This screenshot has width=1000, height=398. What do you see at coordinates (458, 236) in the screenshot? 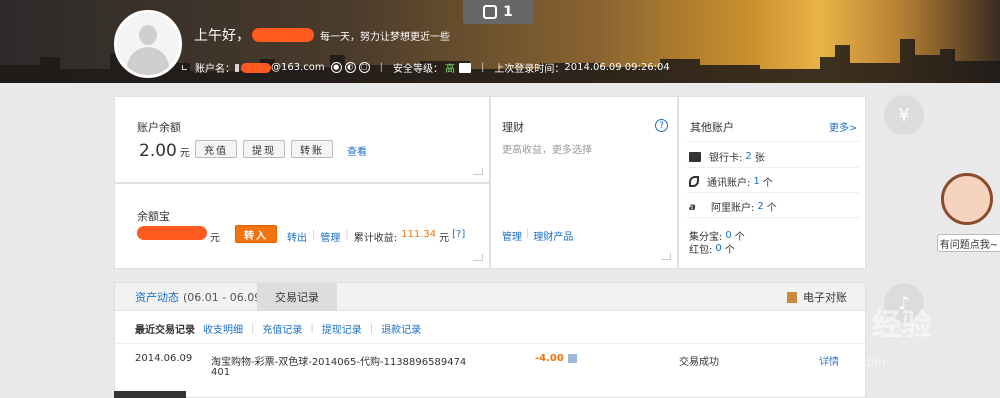
I see `earnings-help-link: [?]` at bounding box center [458, 236].